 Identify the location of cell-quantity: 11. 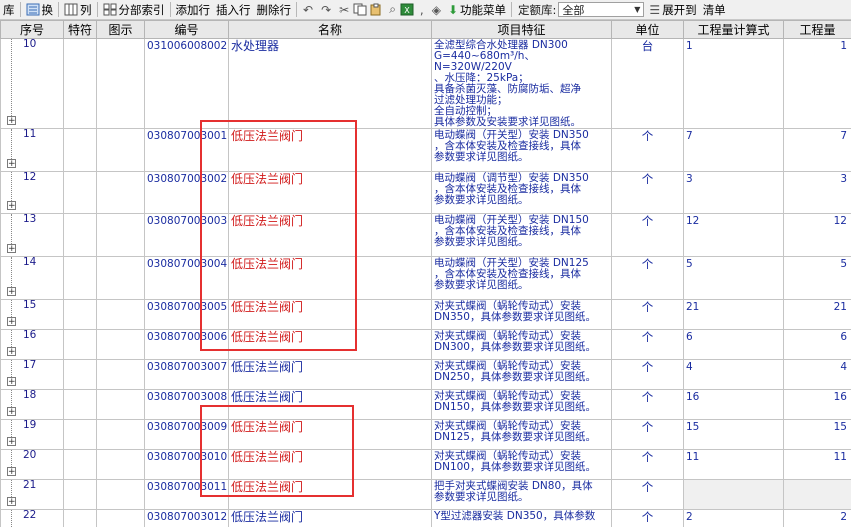
(817, 464).